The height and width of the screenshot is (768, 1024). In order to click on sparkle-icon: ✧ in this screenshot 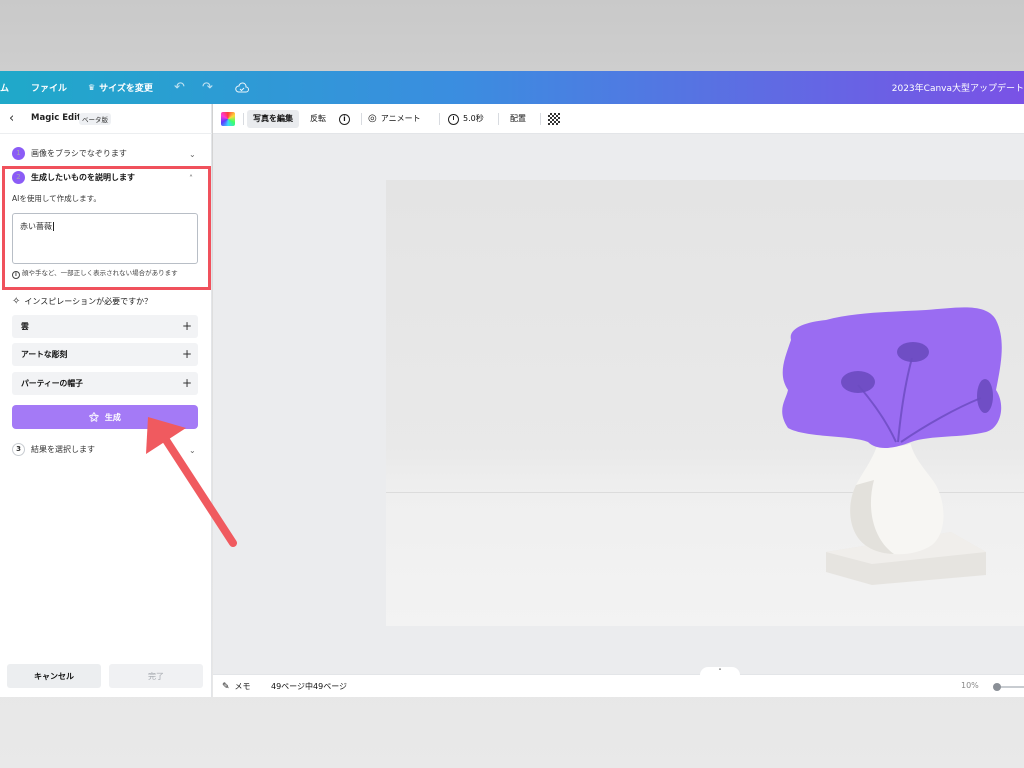, I will do `click(16, 301)`.